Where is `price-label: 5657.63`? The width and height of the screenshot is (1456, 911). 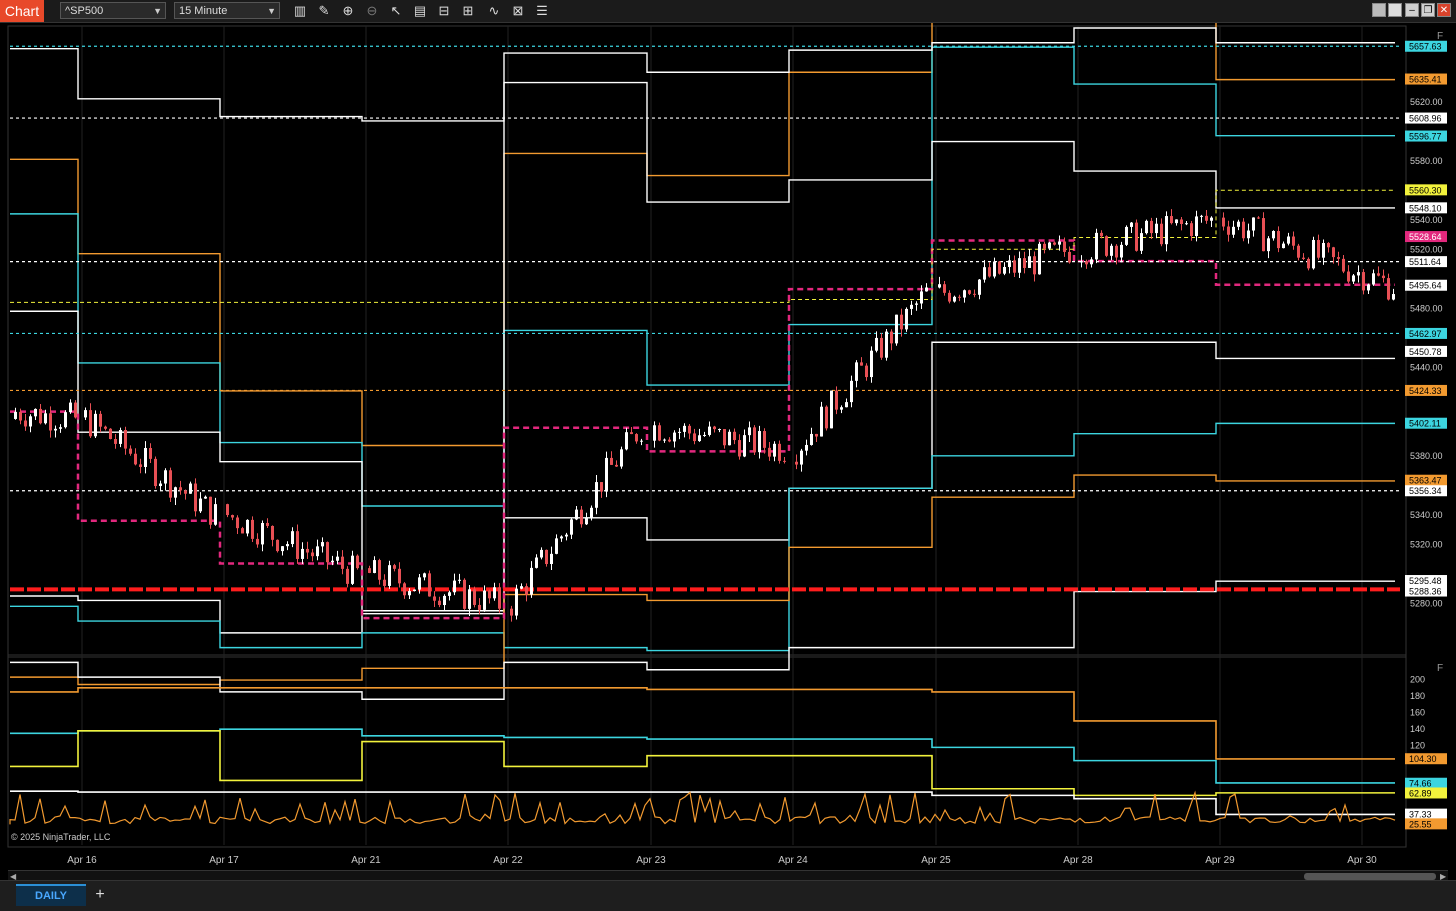 price-label: 5657.63 is located at coordinates (1425, 47).